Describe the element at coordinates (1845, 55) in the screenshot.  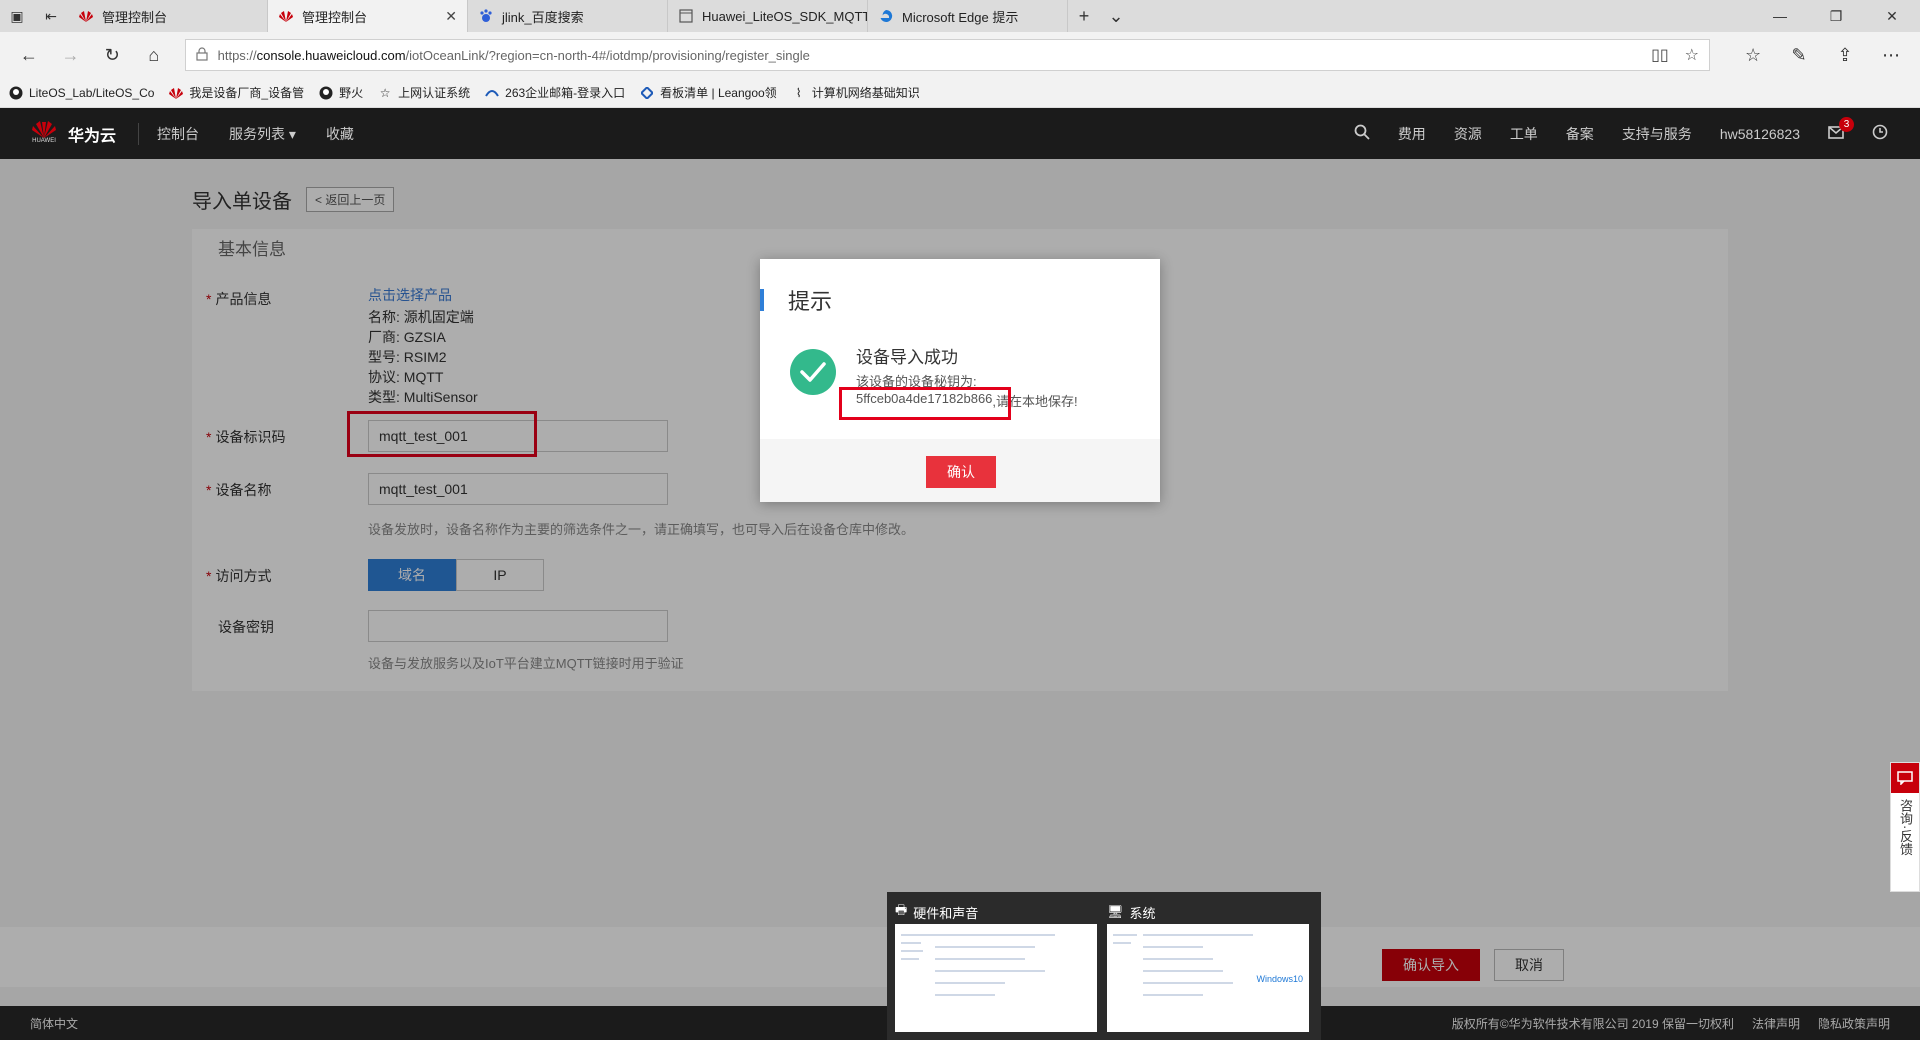
I see `share-icon: ⇪` at that location.